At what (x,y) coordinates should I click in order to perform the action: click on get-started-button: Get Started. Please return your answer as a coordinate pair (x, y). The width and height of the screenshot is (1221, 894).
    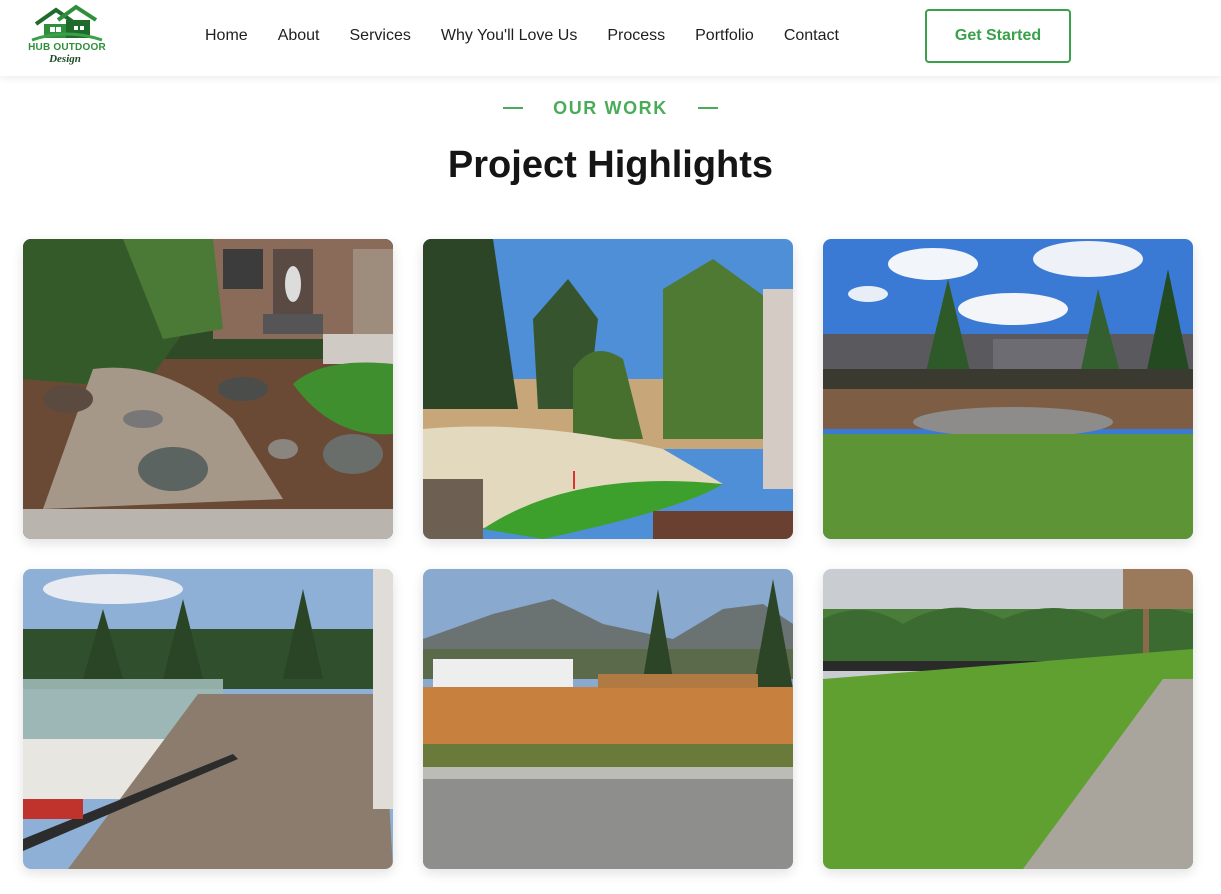
    Looking at the image, I should click on (998, 36).